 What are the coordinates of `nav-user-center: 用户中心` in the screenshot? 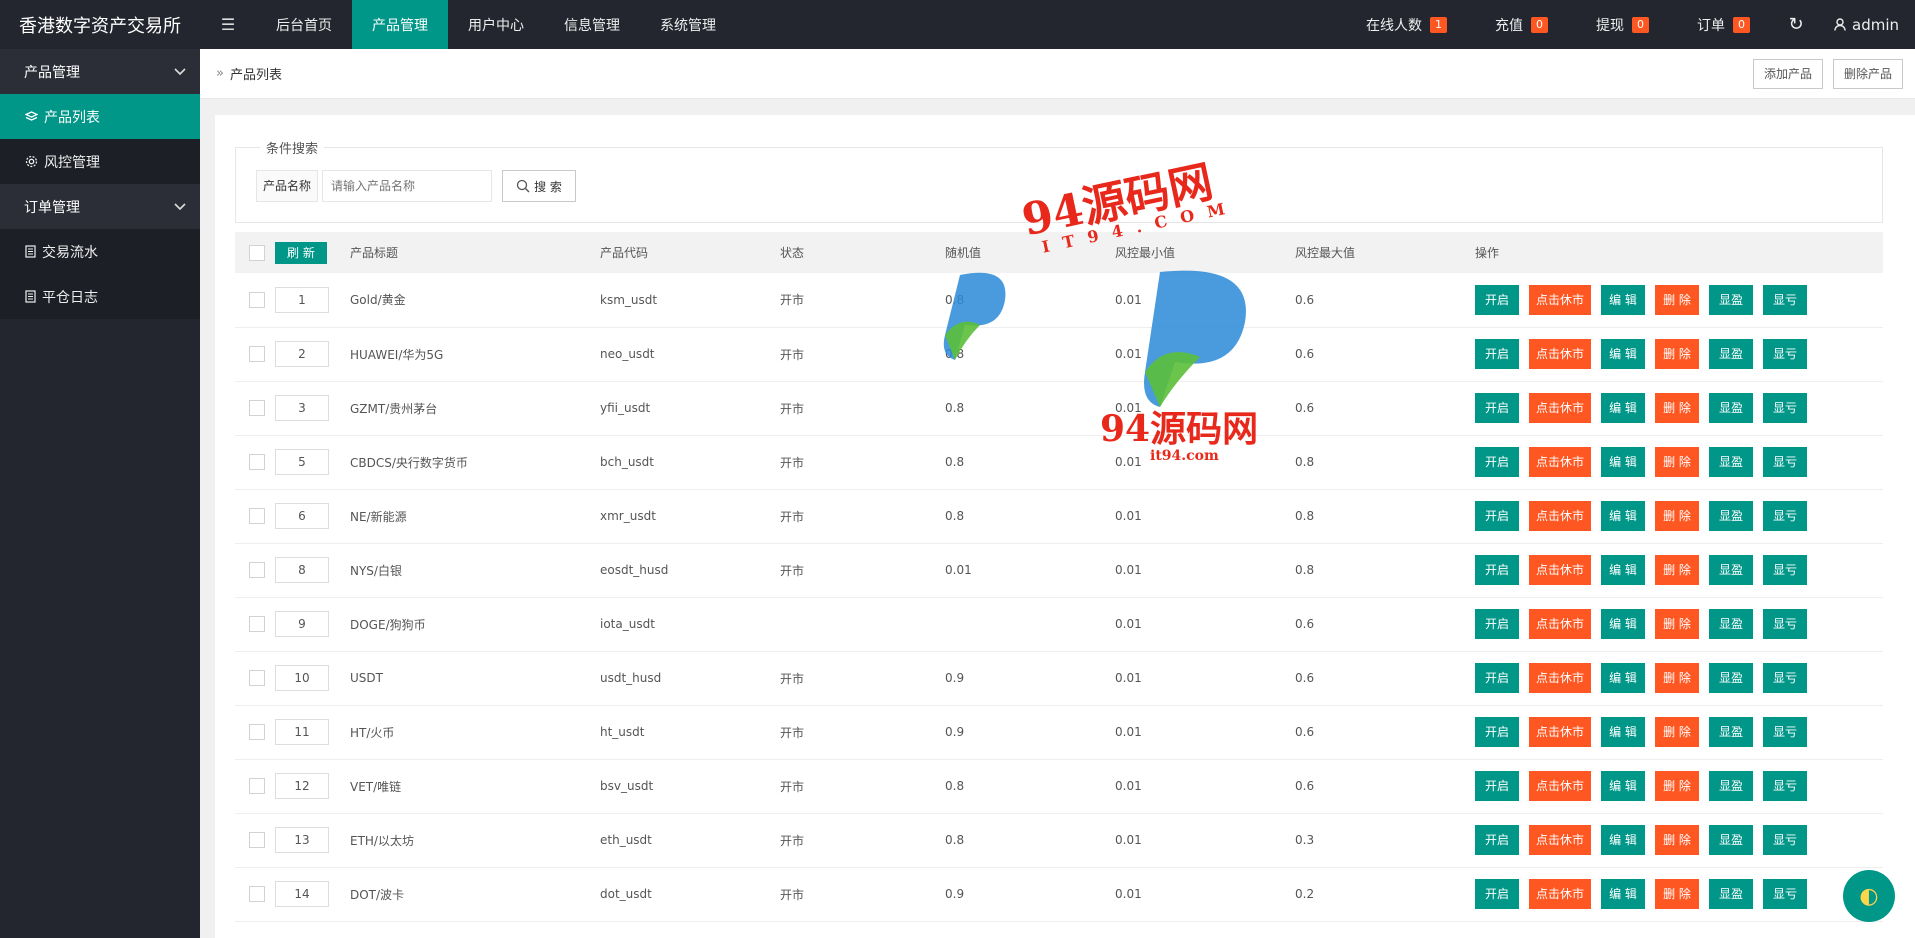 It's located at (496, 24).